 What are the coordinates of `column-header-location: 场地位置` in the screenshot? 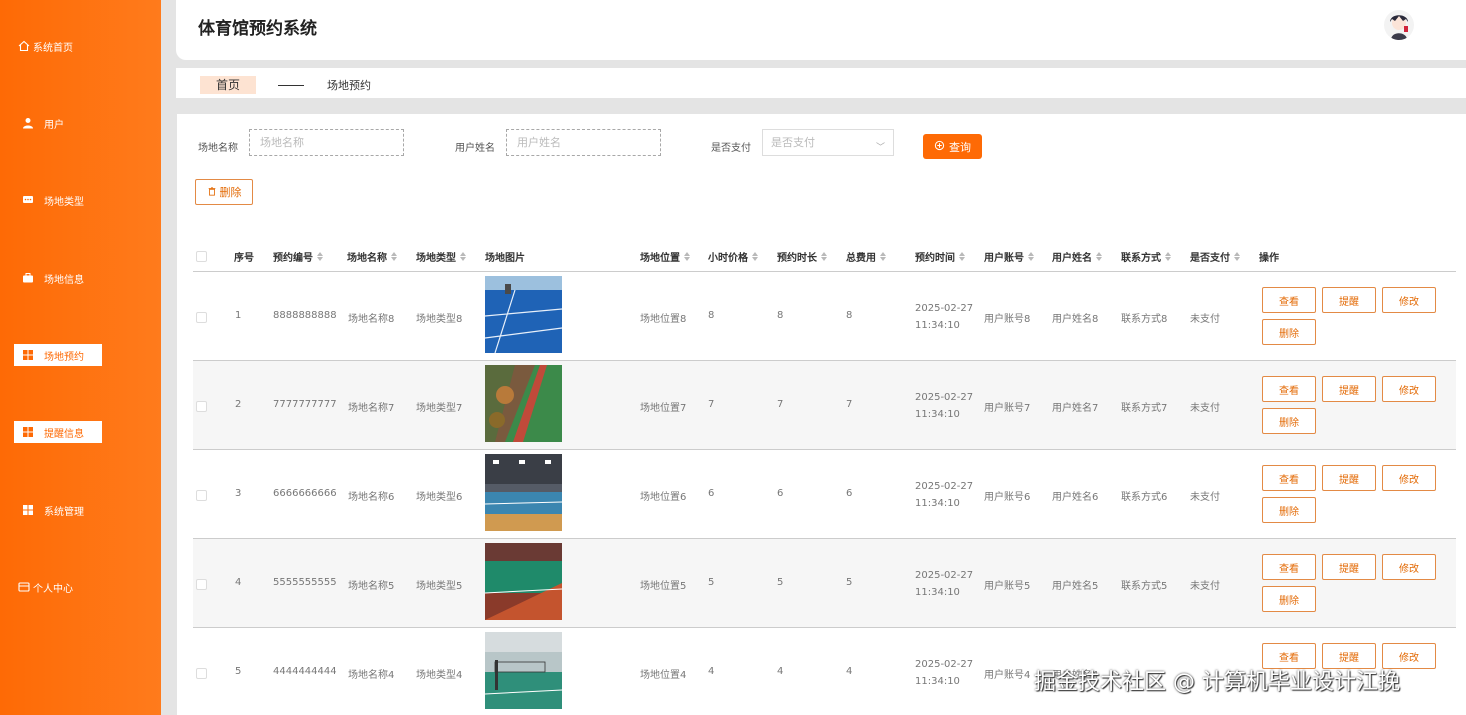 It's located at (665, 256).